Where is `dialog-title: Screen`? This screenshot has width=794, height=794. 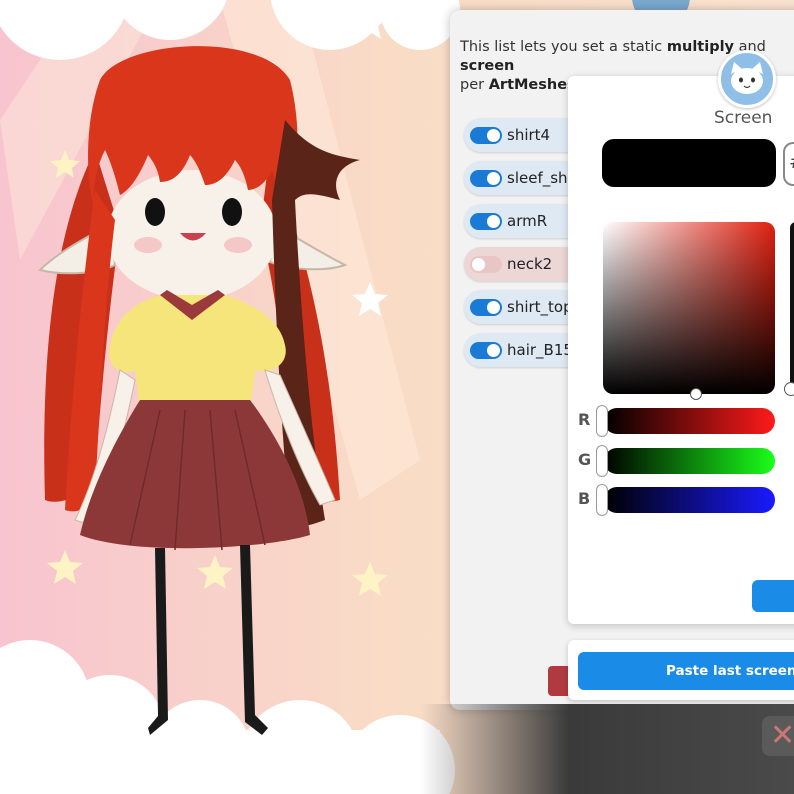 dialog-title: Screen is located at coordinates (743, 118).